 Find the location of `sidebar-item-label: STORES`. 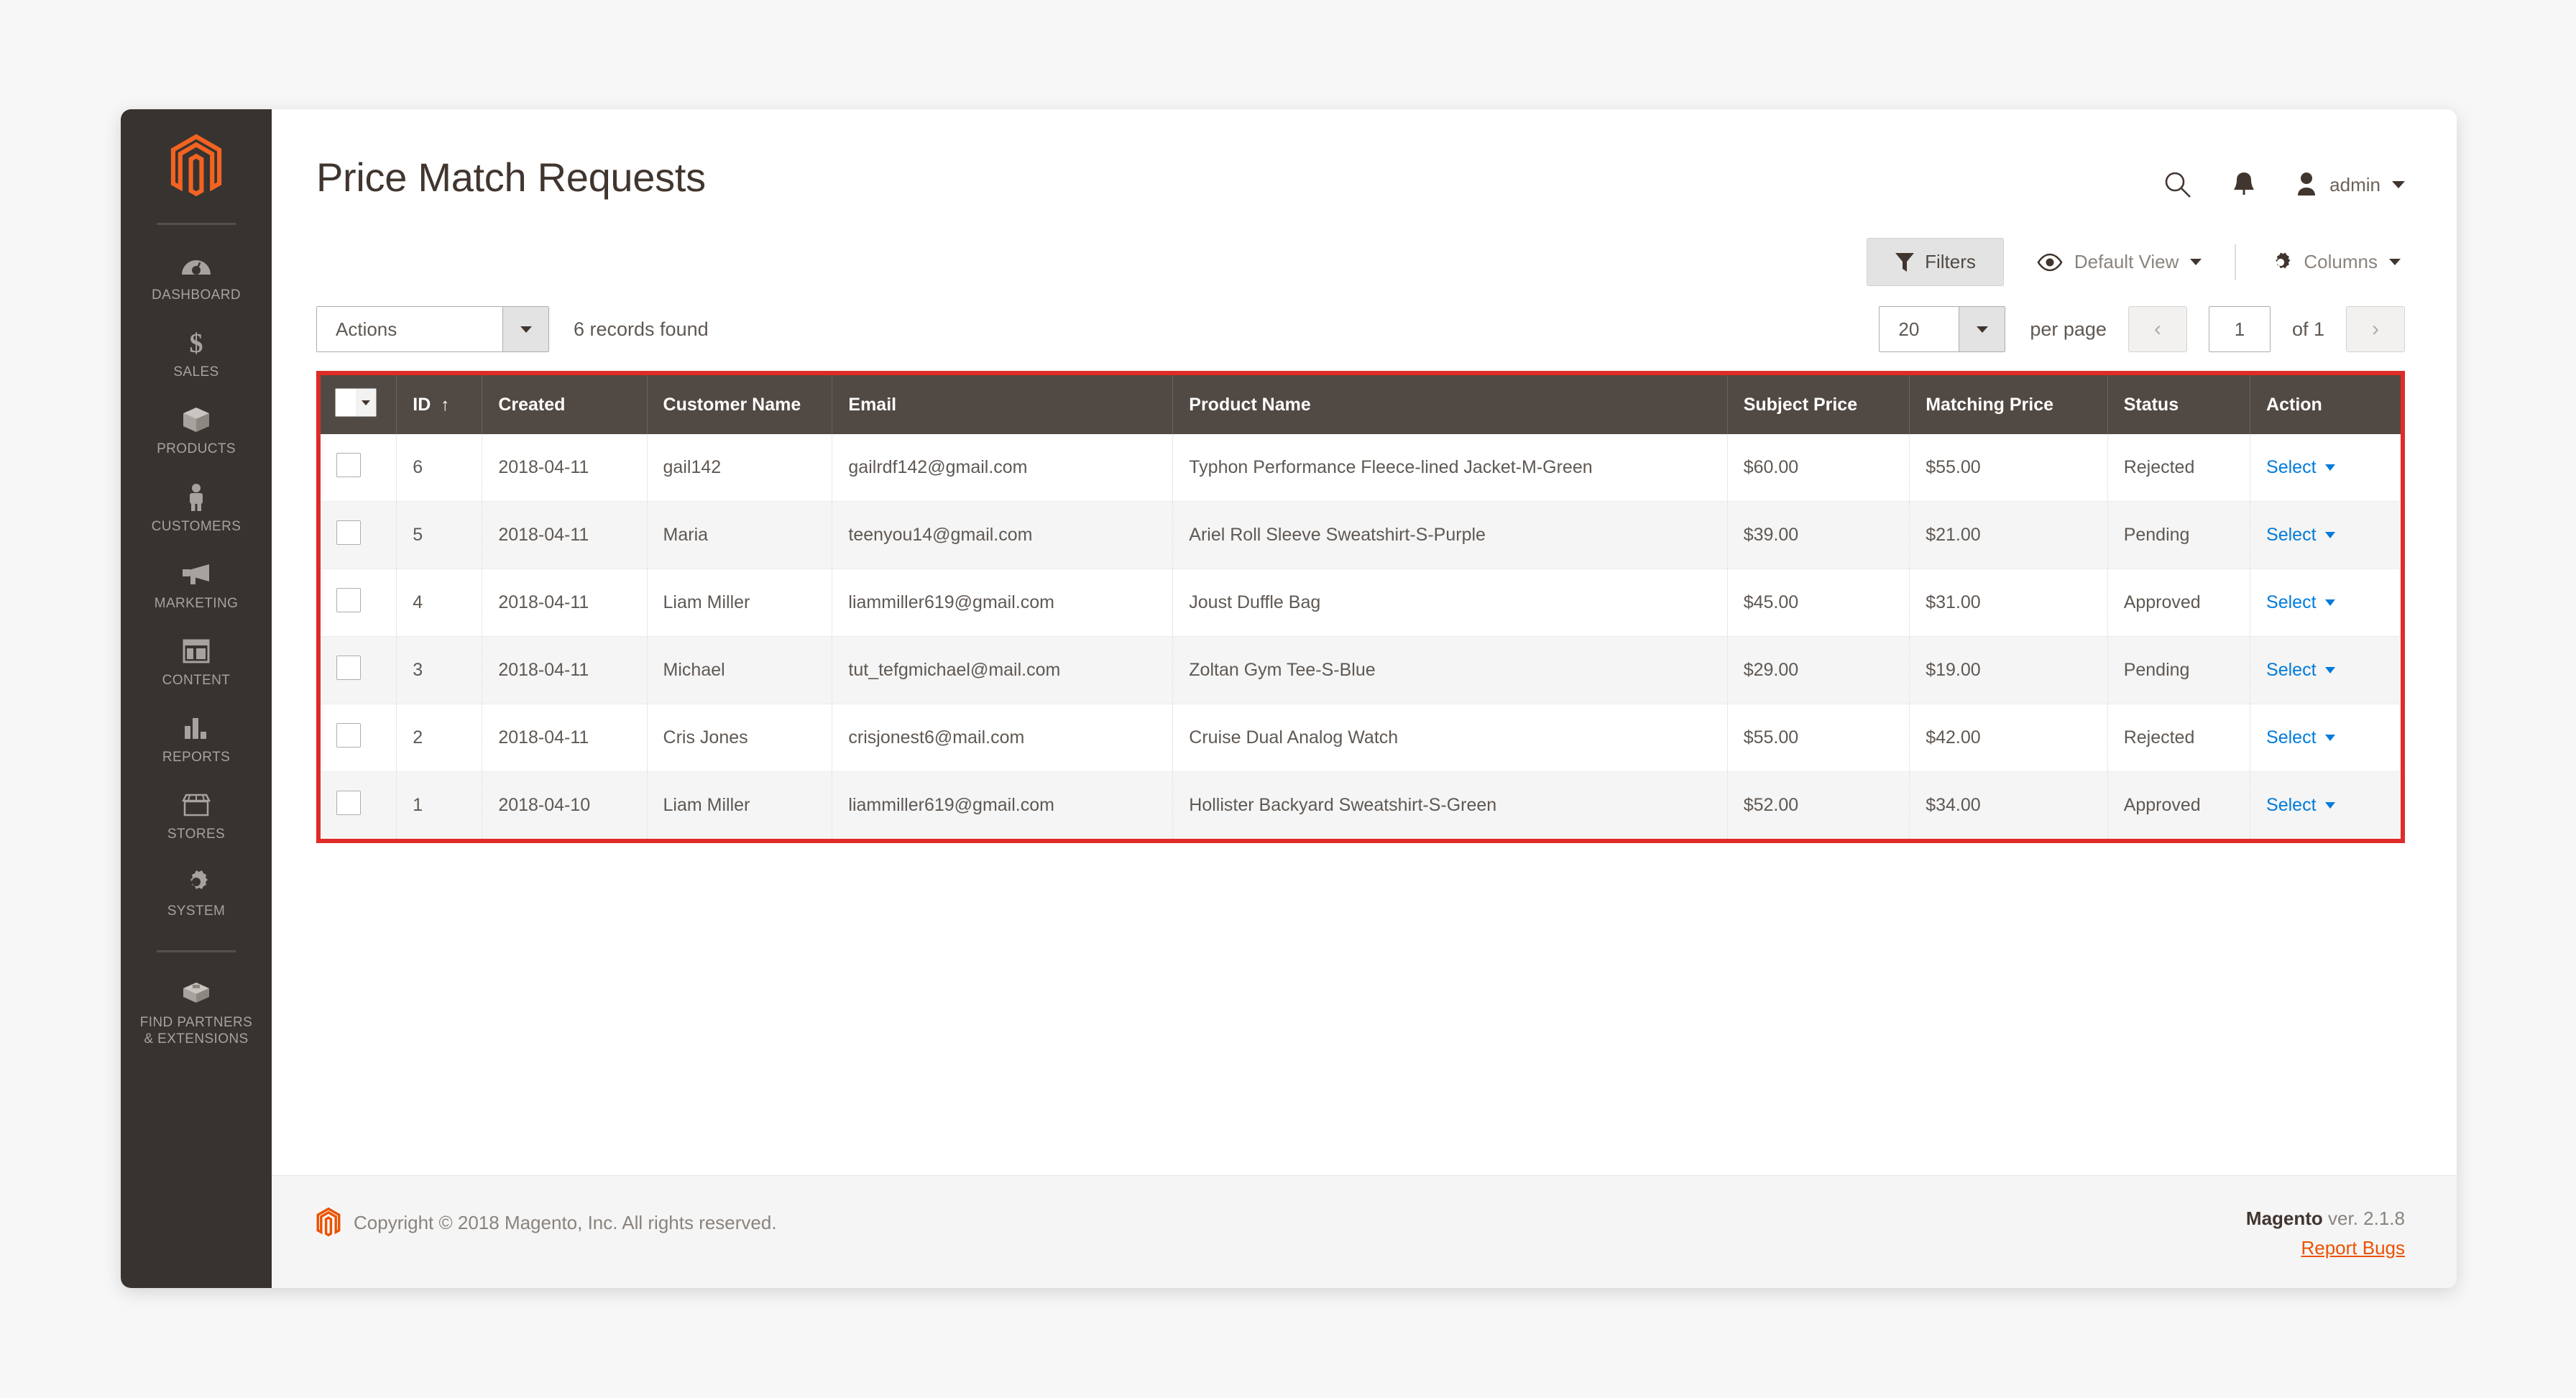

sidebar-item-label: STORES is located at coordinates (196, 834).